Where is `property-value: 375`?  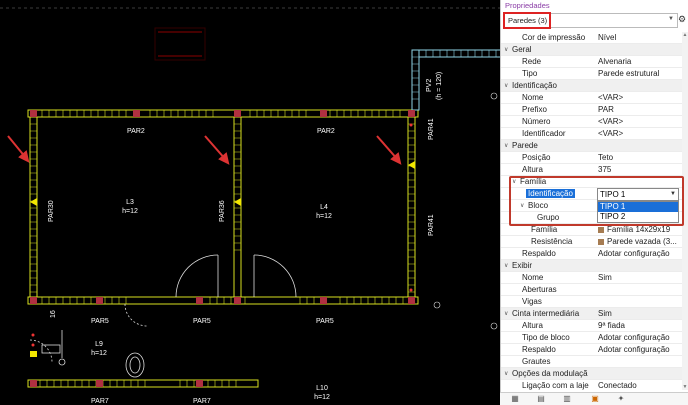
property-value: 375 is located at coordinates (639, 170).